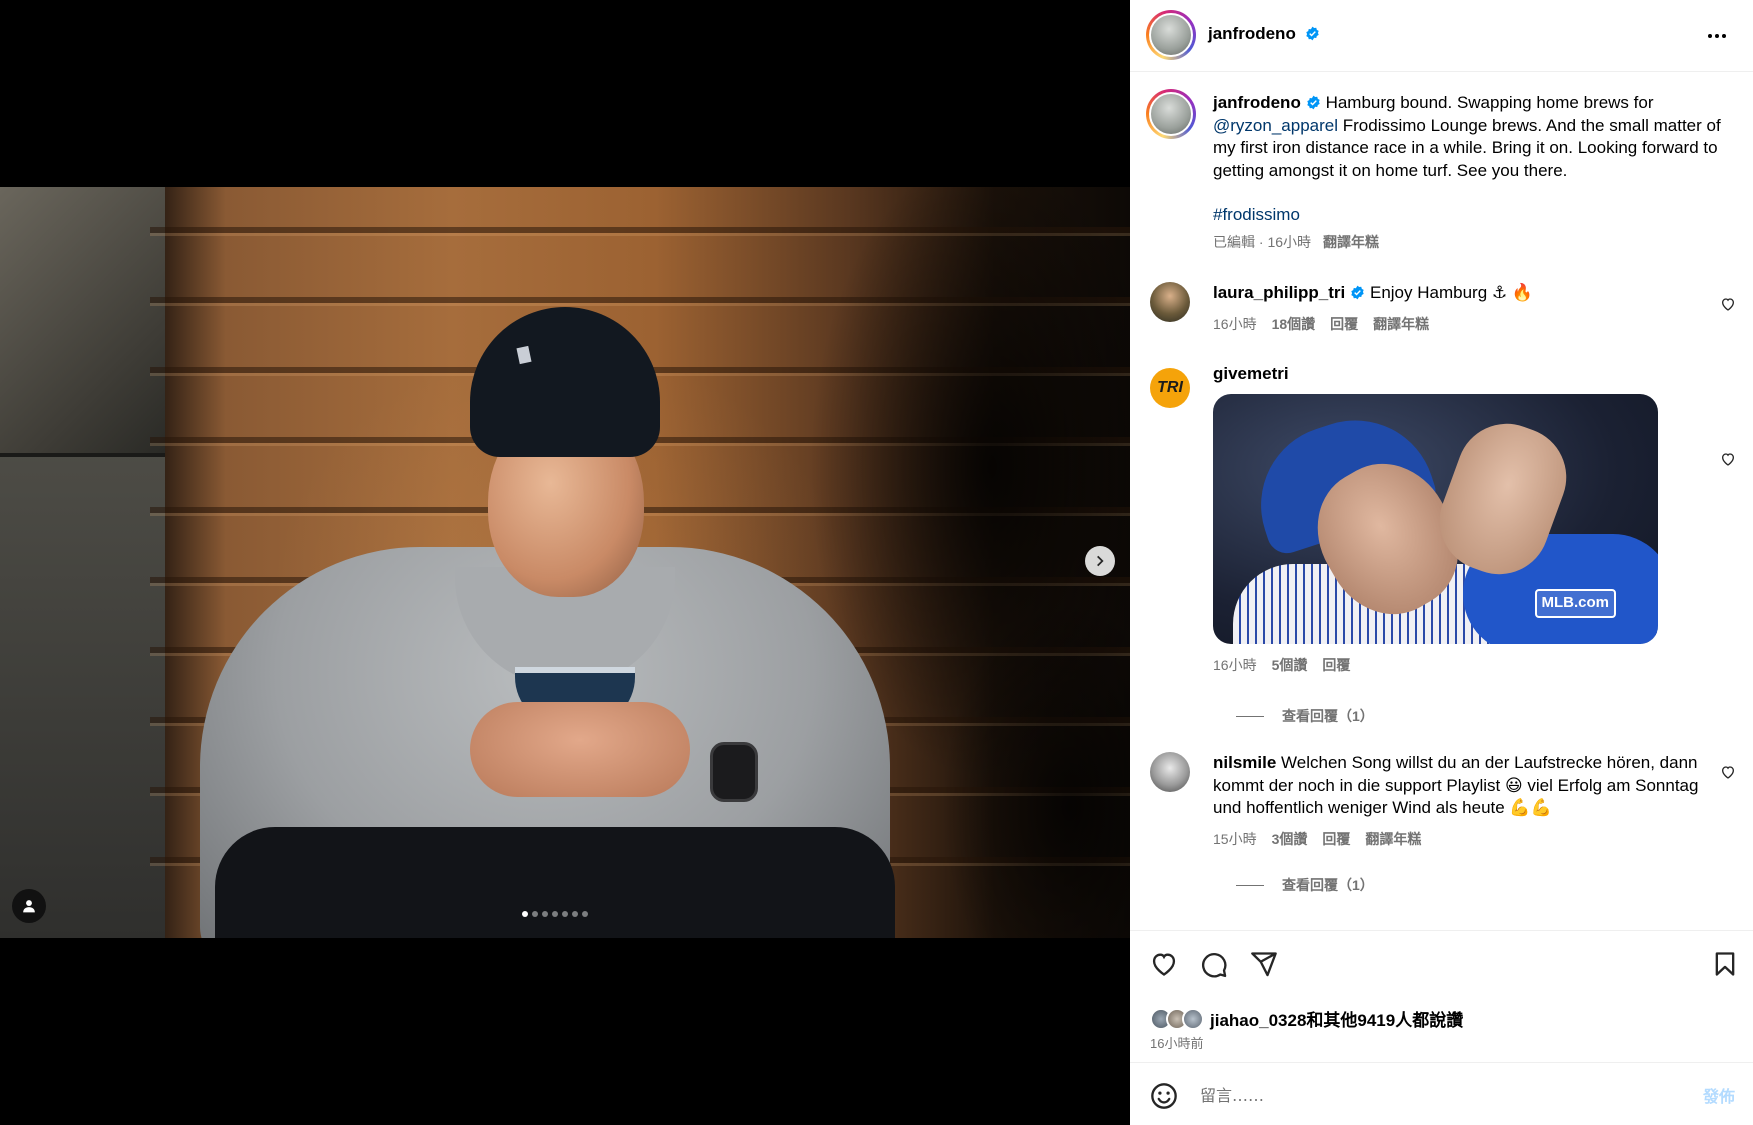  Describe the element at coordinates (1451, 292) in the screenshot. I see `comment-text: Enjoy Hamburg ⚓ 🔥` at that location.